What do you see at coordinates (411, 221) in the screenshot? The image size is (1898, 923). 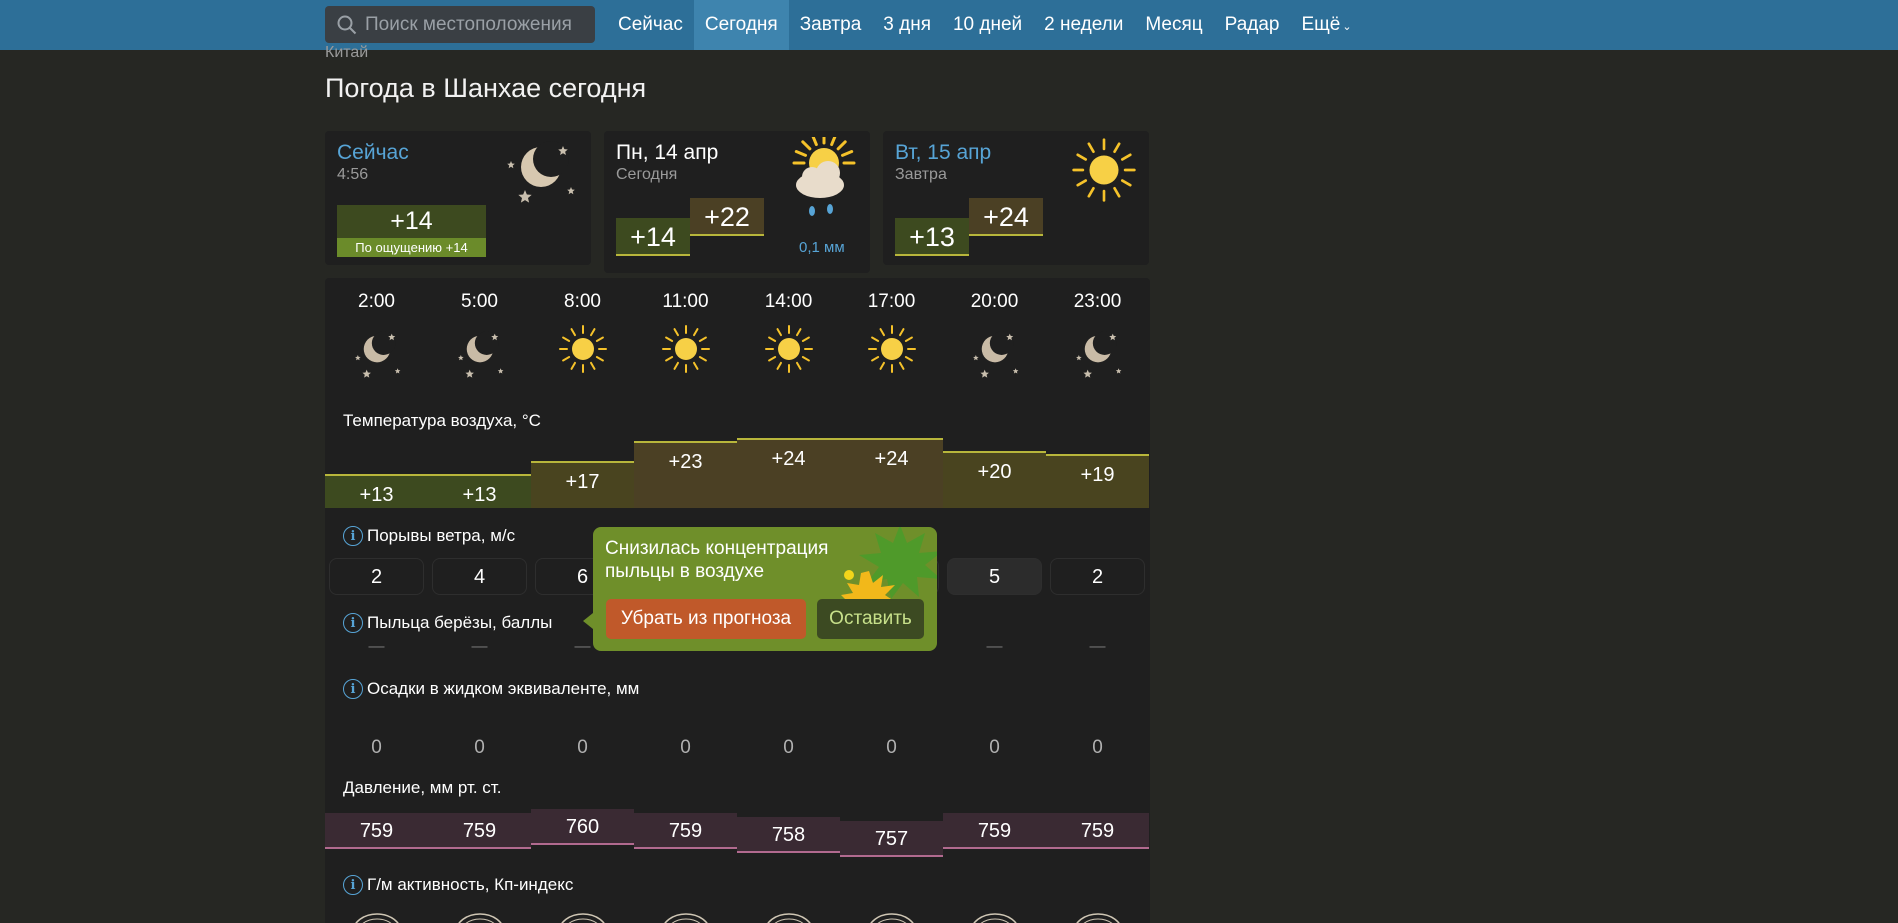 I see `now-temp: +14` at bounding box center [411, 221].